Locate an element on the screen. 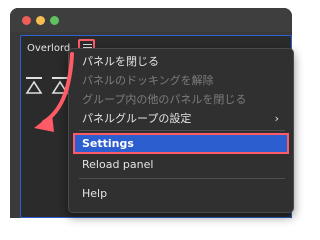  zoom-window-button is located at coordinates (54, 20).